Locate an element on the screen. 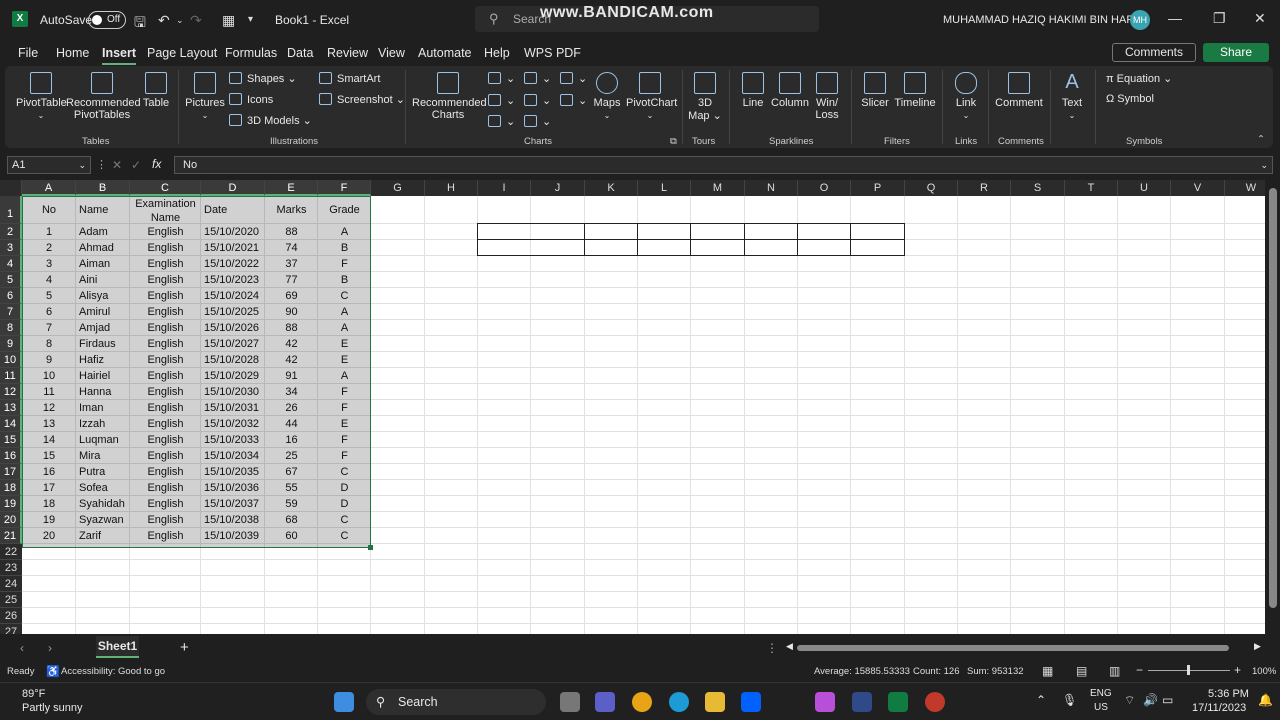 This screenshot has width=1280, height=720. header-cell-marks: Marks is located at coordinates (291, 210).